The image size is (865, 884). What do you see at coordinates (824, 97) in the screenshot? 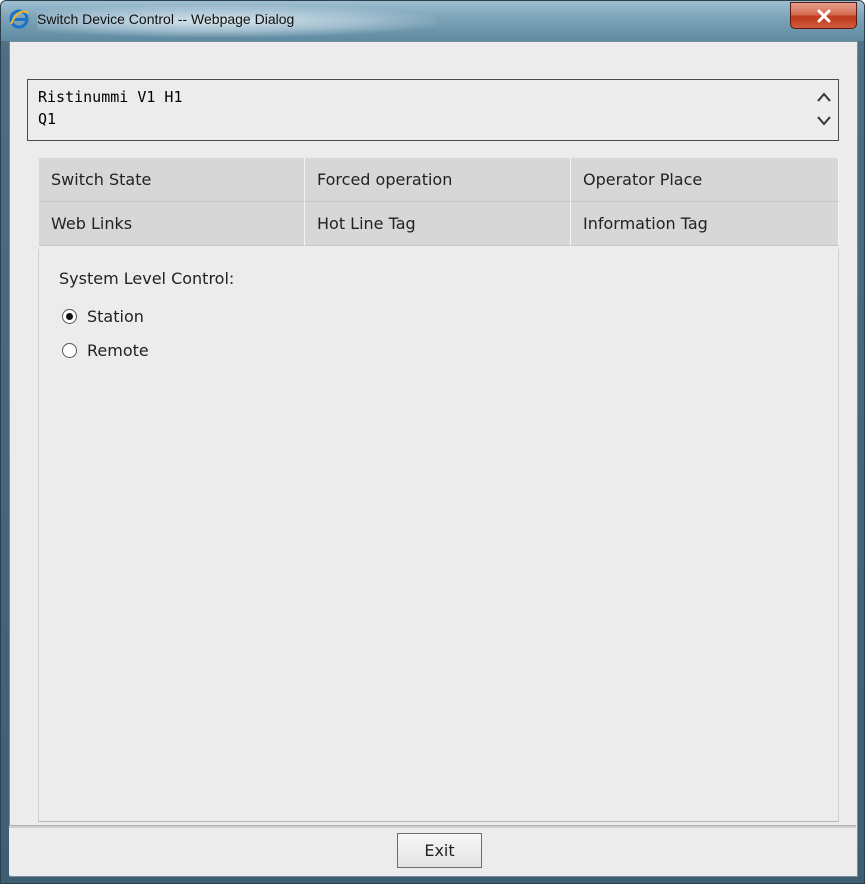
I see `chevron-up-icon` at bounding box center [824, 97].